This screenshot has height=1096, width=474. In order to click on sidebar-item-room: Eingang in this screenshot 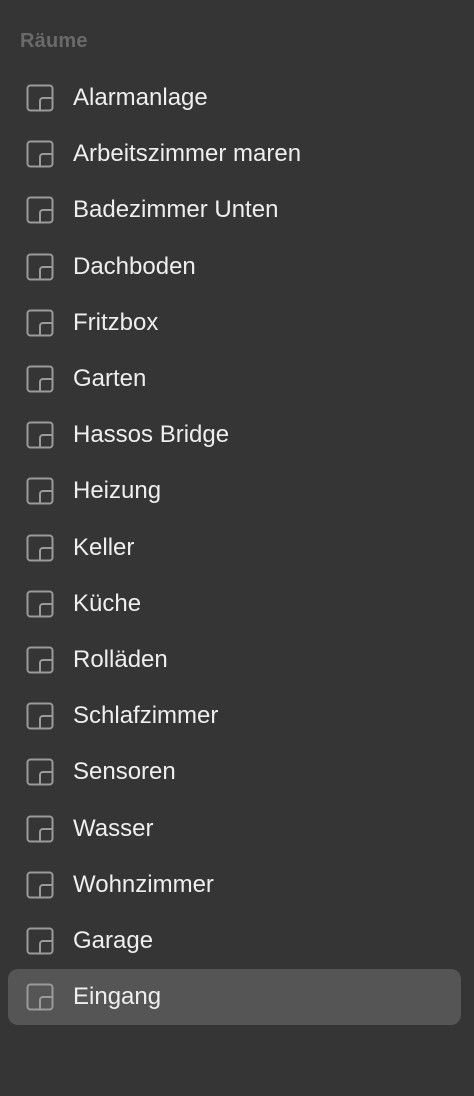, I will do `click(234, 997)`.